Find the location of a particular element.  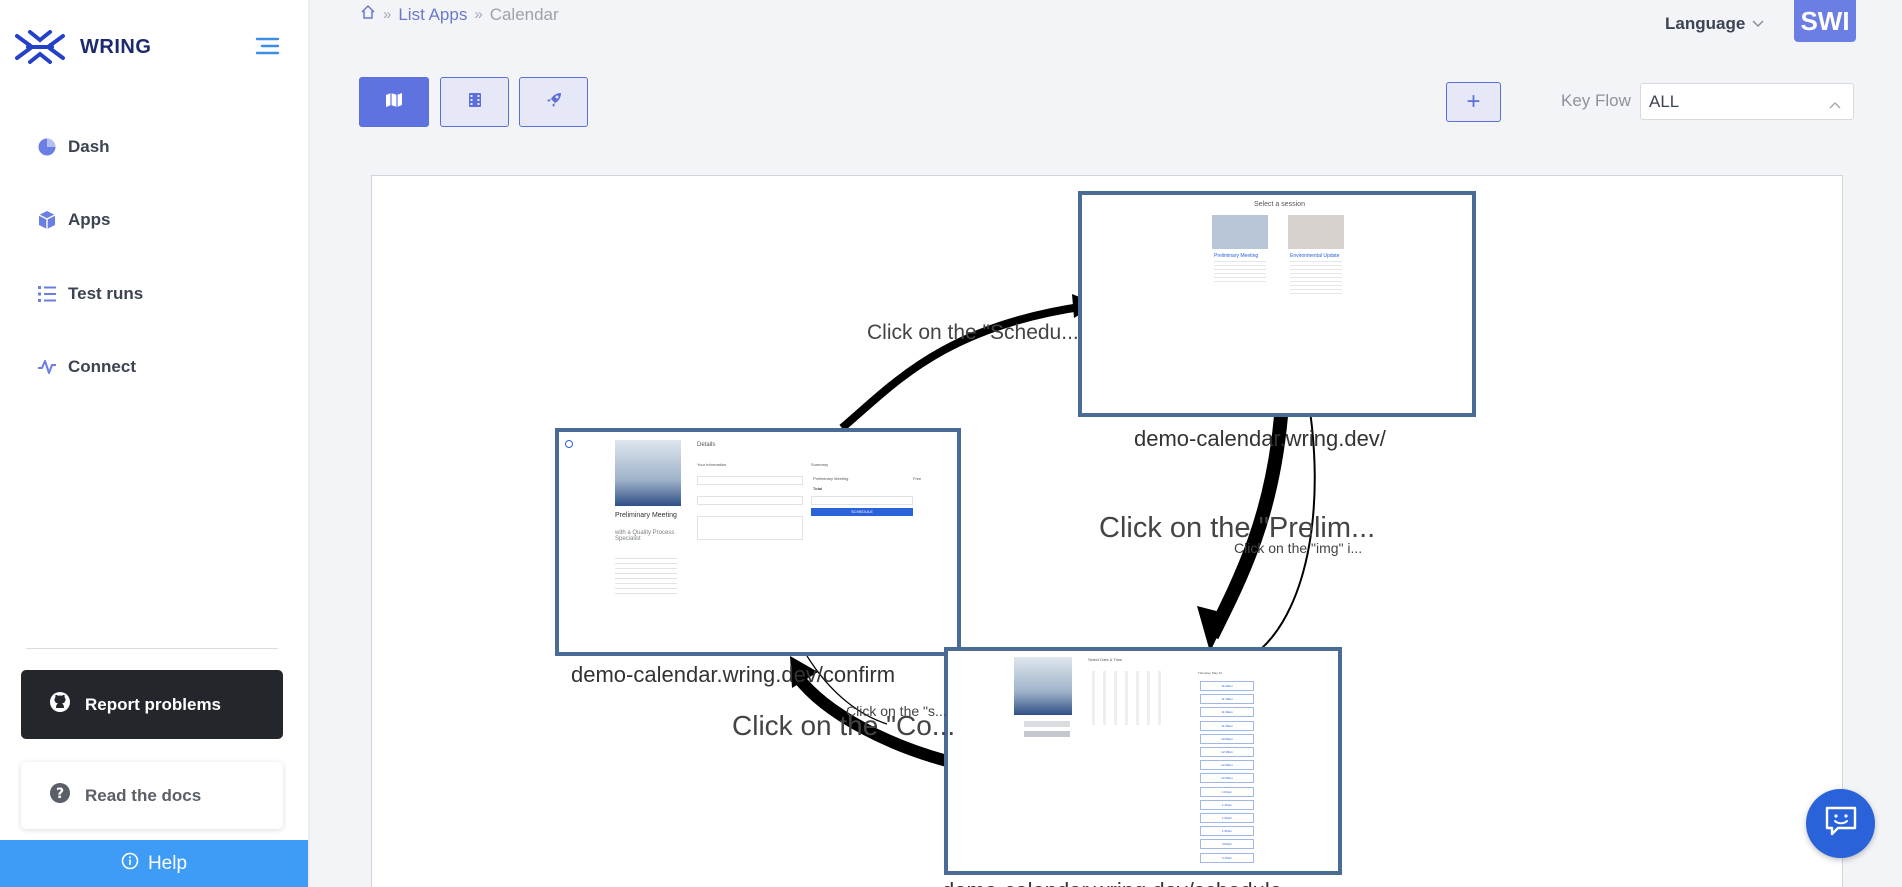

activity-icon is located at coordinates (47, 367).